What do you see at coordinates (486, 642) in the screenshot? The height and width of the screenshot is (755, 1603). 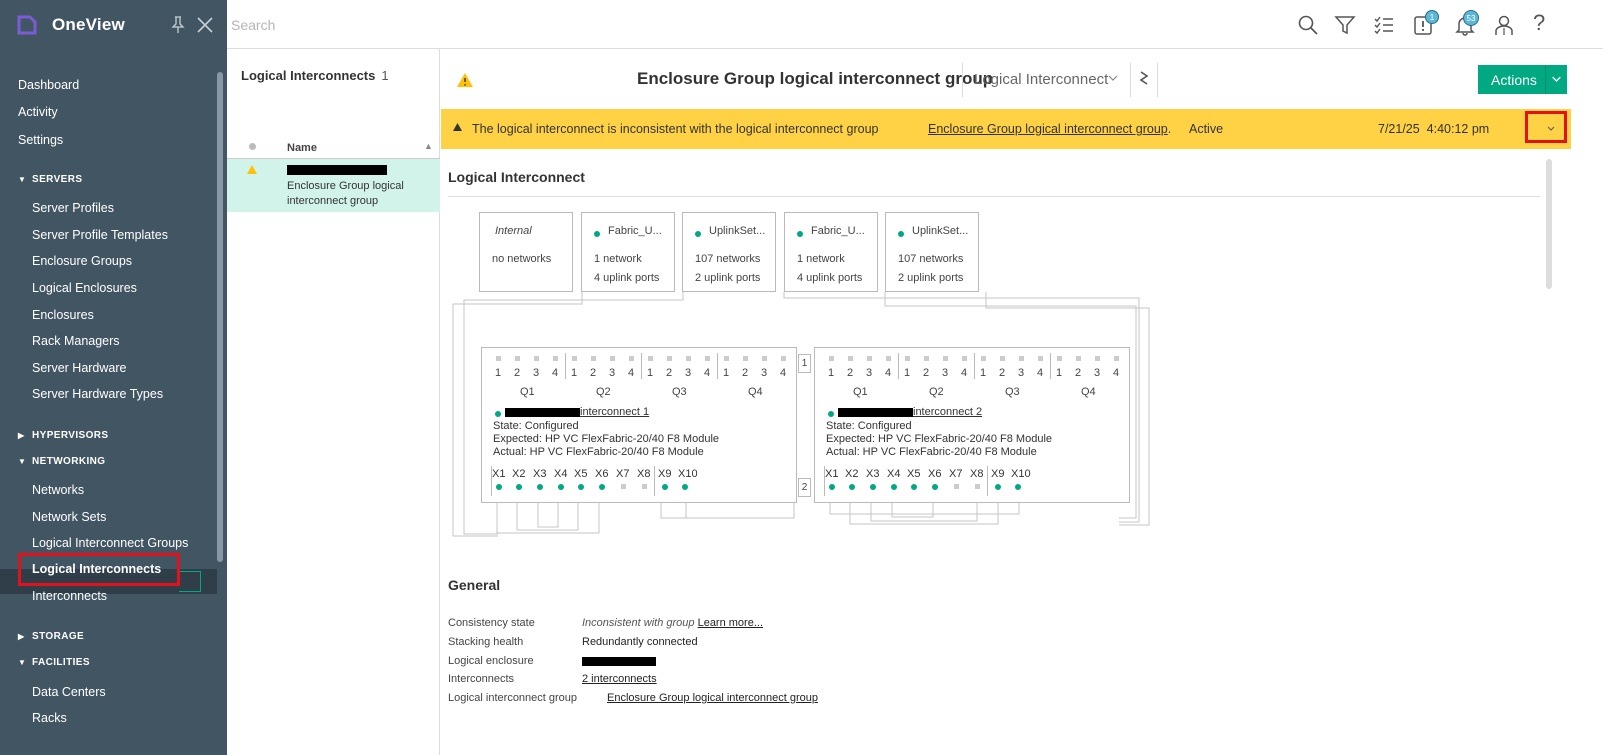 I see `stacking-label: Stacking health` at bounding box center [486, 642].